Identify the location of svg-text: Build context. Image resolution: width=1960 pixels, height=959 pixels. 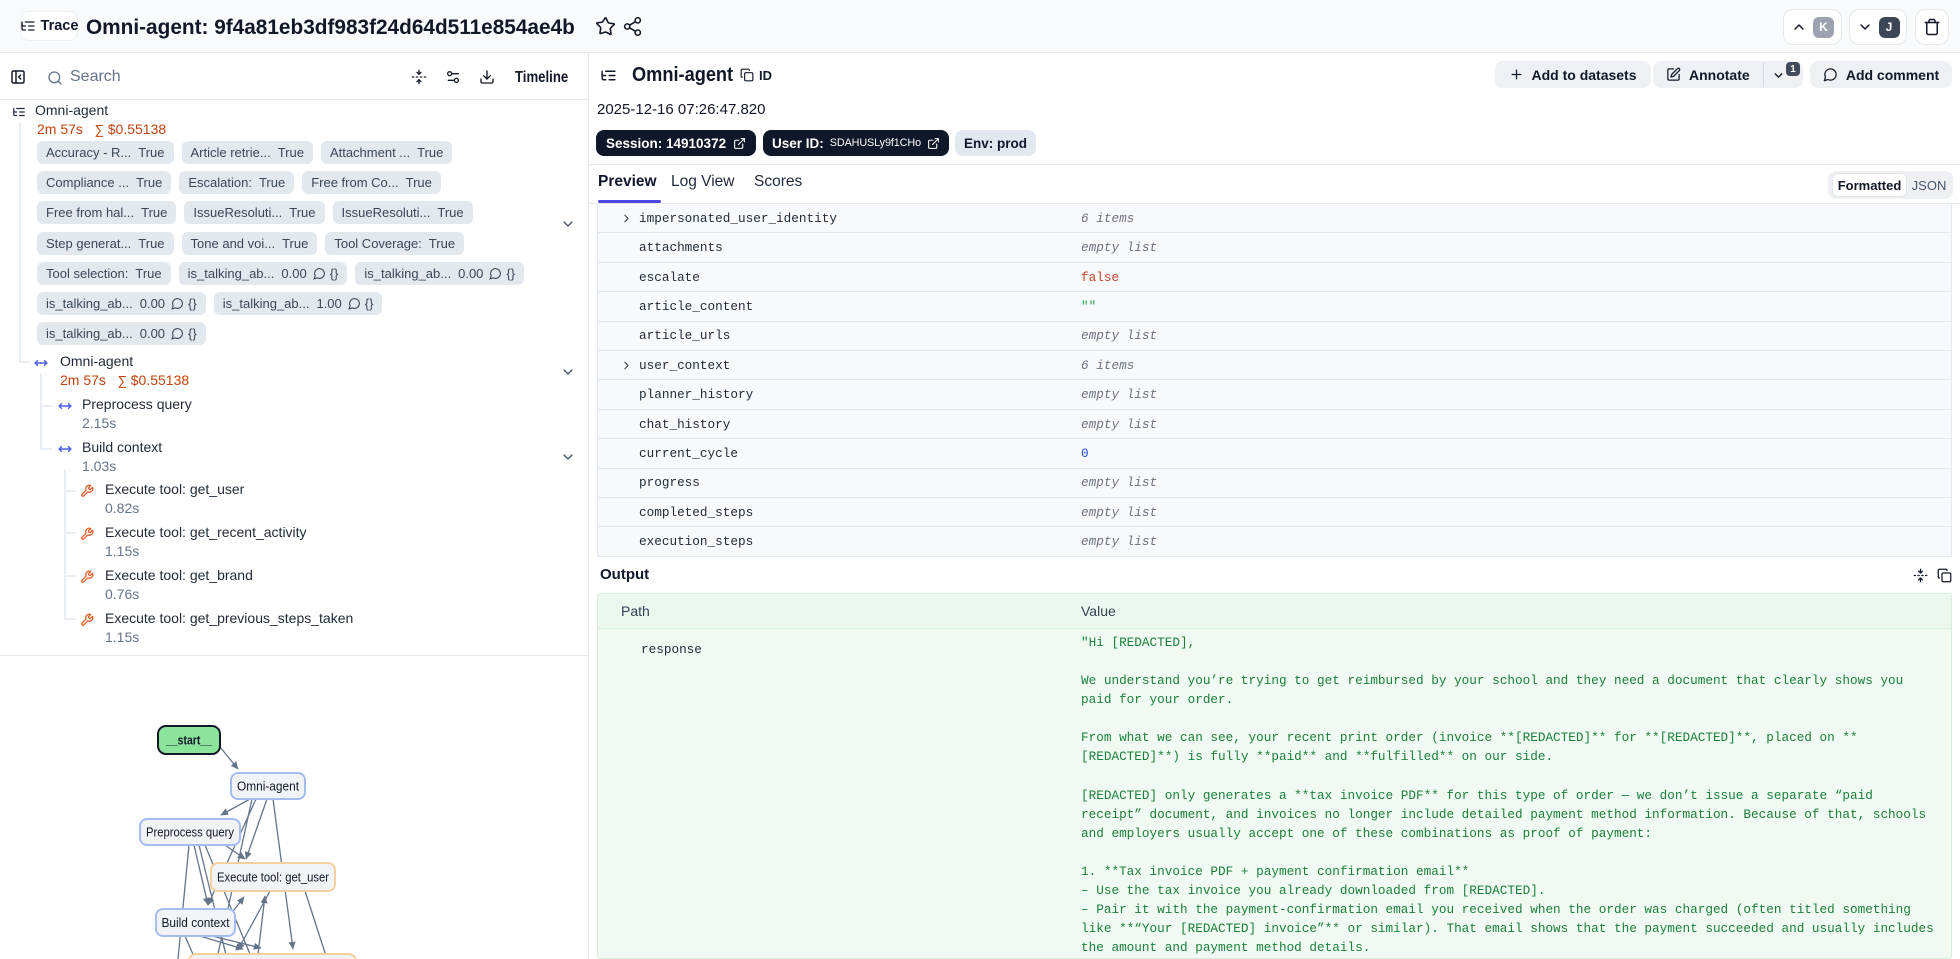
(196, 922).